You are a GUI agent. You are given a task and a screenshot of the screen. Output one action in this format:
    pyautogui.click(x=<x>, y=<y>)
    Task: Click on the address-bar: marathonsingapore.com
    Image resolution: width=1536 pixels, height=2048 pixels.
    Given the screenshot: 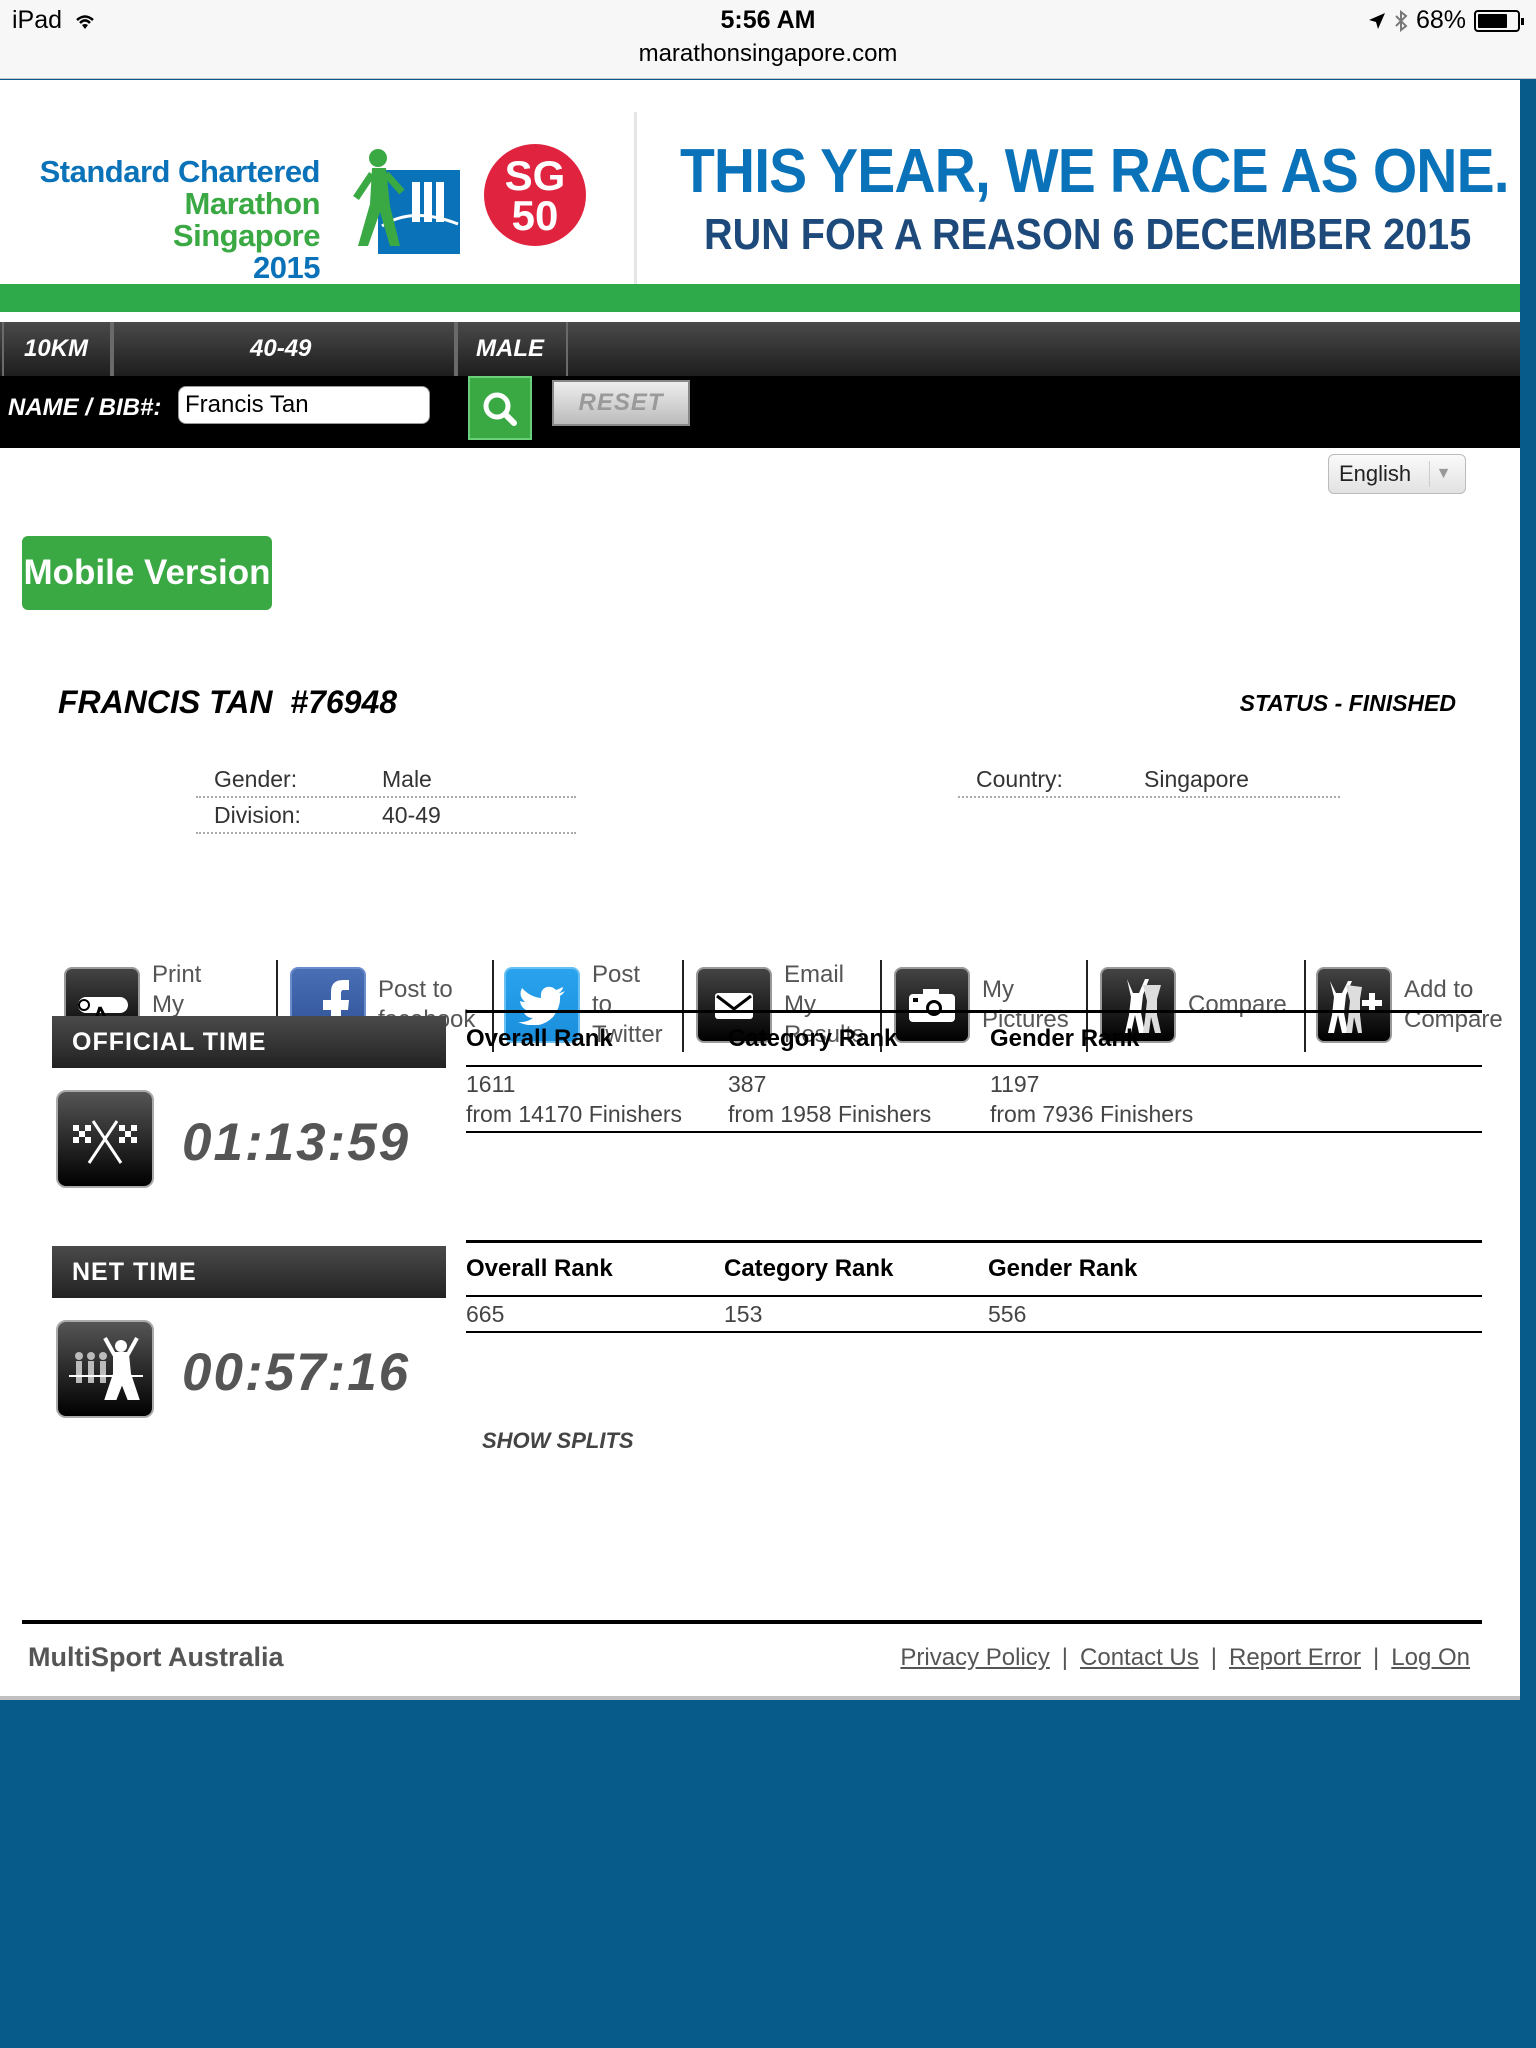 What is the action you would take?
    pyautogui.click(x=768, y=54)
    